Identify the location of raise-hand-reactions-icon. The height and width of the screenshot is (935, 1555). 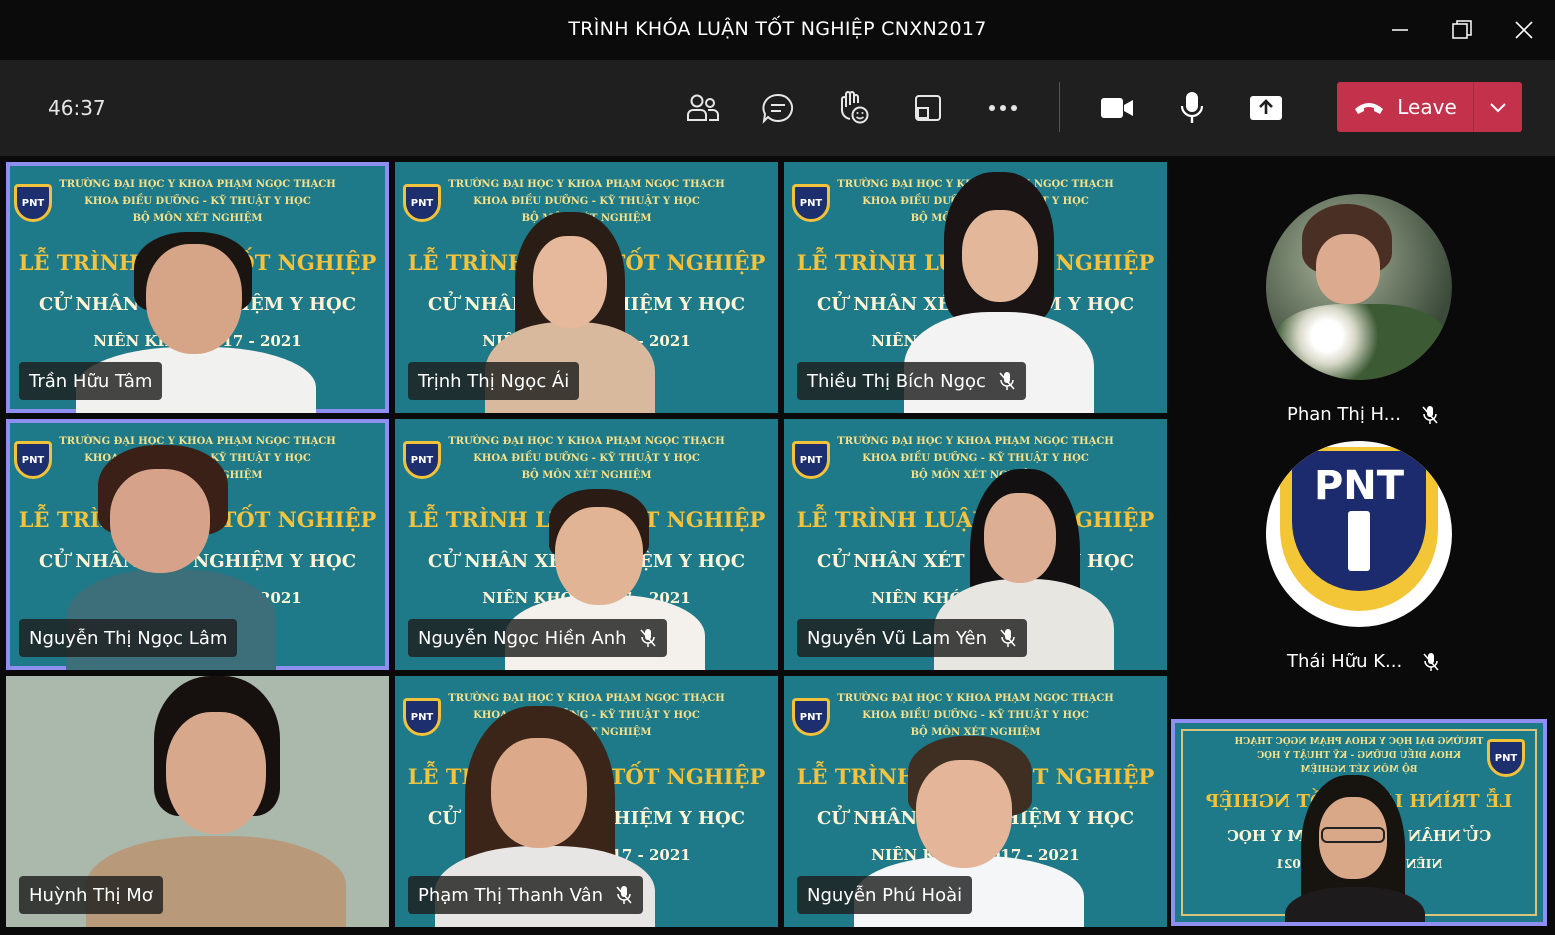
(853, 108).